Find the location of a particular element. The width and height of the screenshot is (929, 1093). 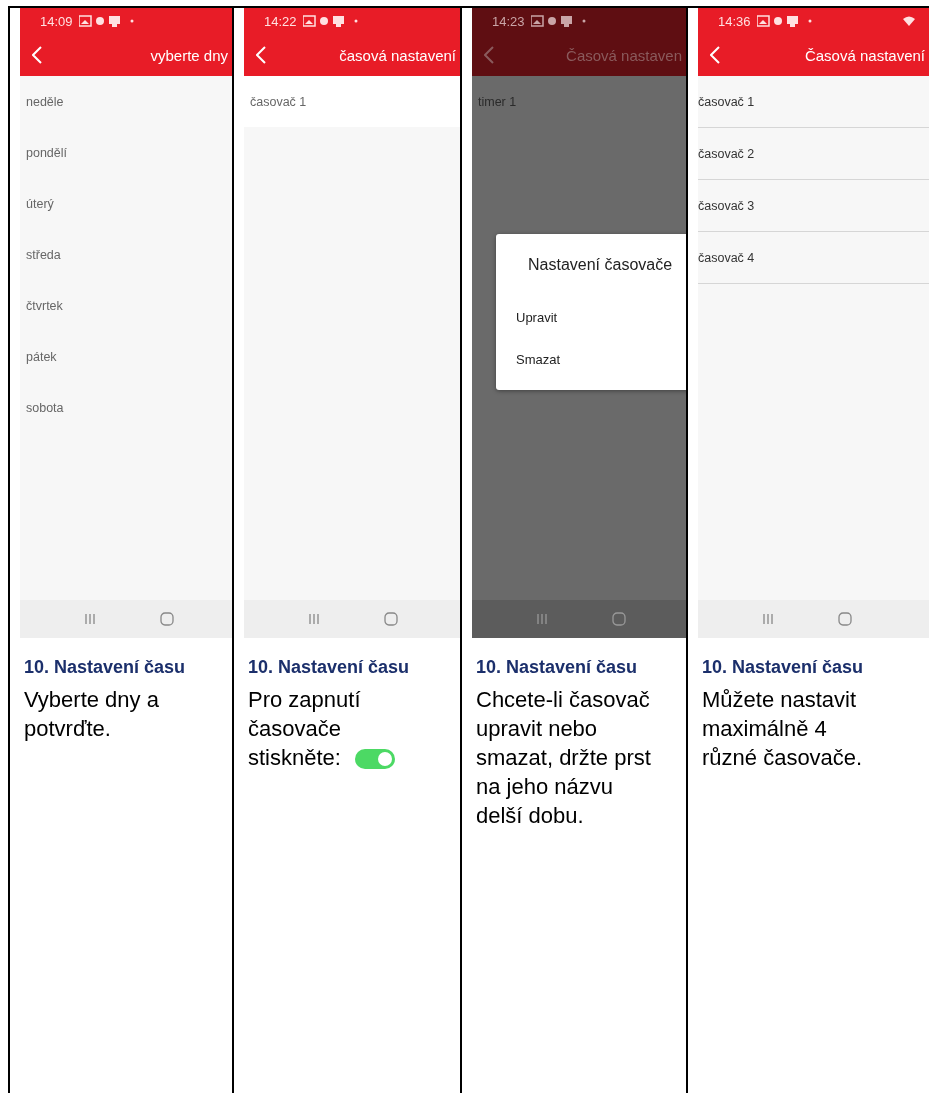

status-time: 14:36 is located at coordinates (734, 21).